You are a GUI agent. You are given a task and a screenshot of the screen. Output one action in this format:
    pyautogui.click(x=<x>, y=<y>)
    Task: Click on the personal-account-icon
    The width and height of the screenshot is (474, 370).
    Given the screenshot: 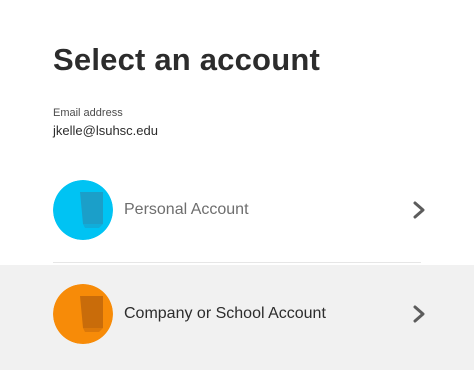 What is the action you would take?
    pyautogui.click(x=83, y=210)
    